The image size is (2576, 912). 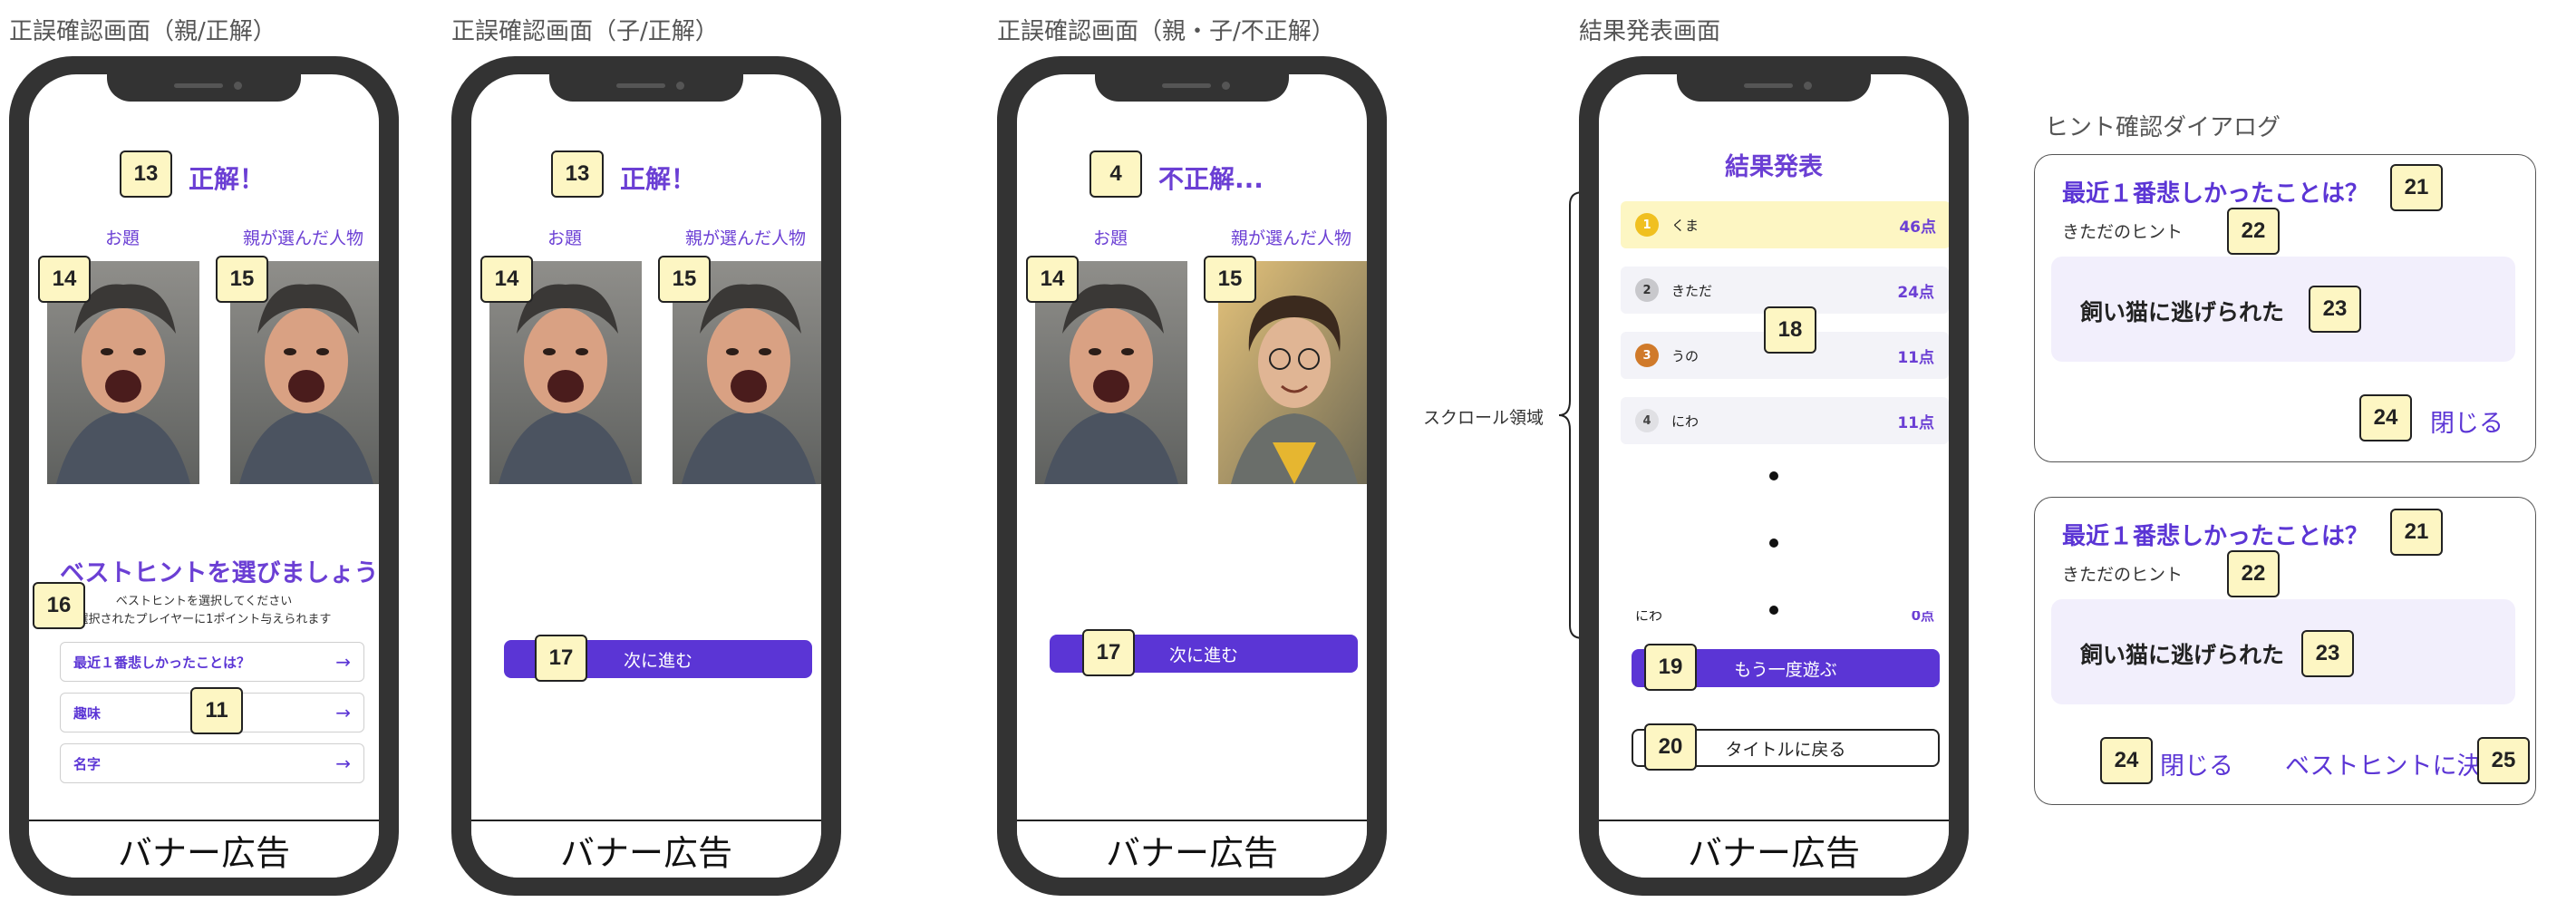 What do you see at coordinates (1785, 617) in the screenshot?
I see `ranking-row-partial: にわ 0点` at bounding box center [1785, 617].